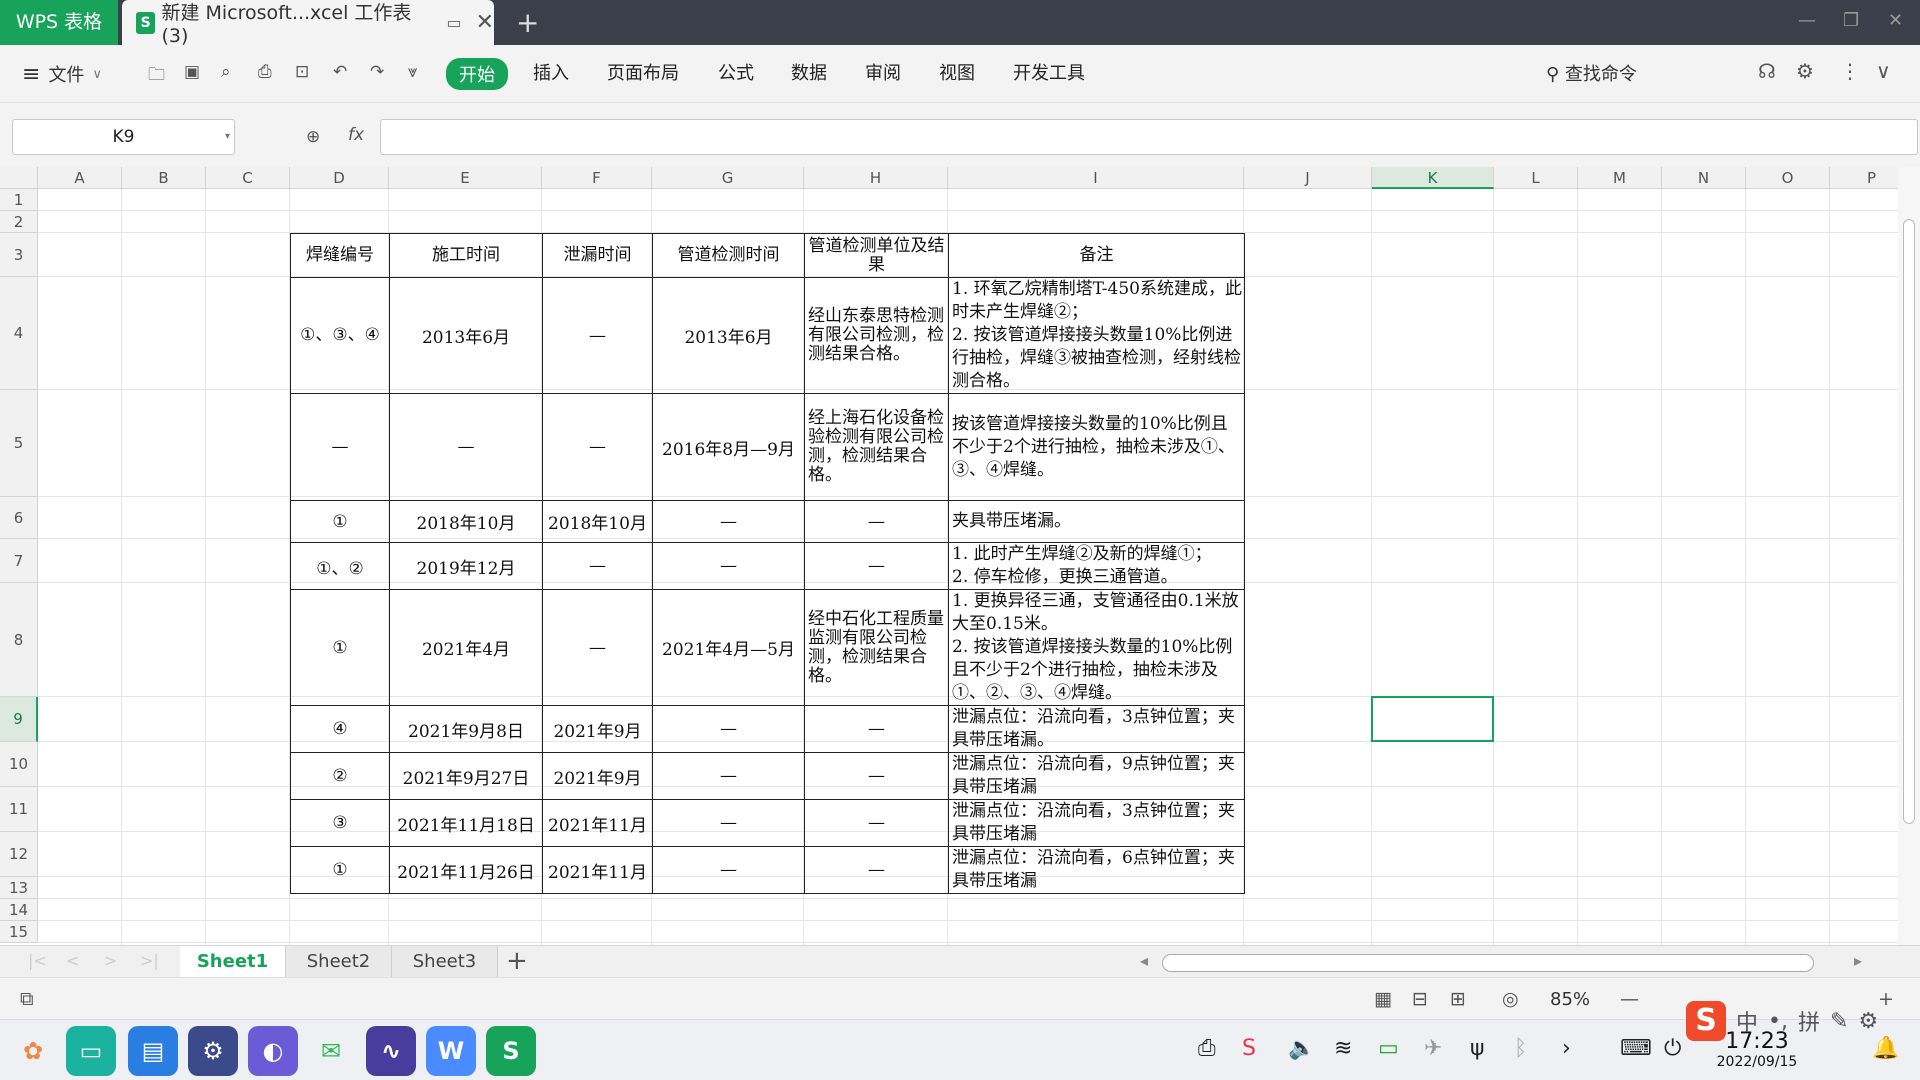  I want to click on table-cell: ②, so click(340, 776).